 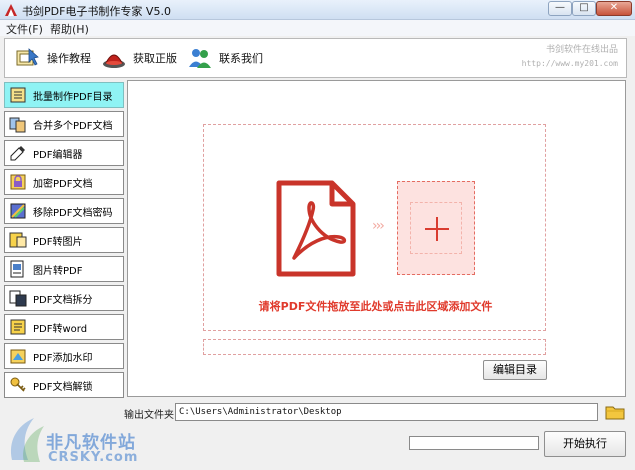 What do you see at coordinates (69, 58) in the screenshot?
I see `tutorial-label: 操作教程` at bounding box center [69, 58].